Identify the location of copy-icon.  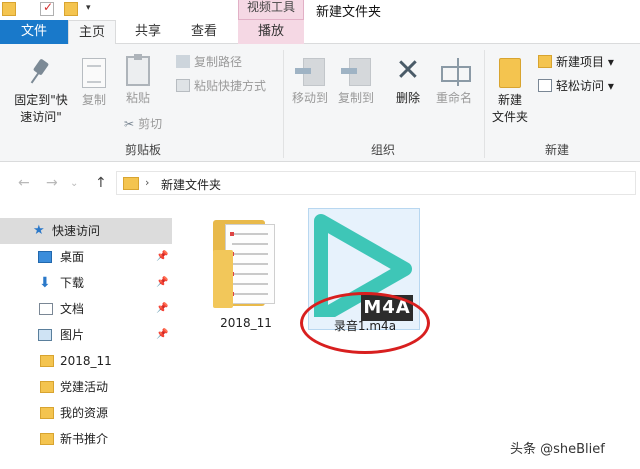
(94, 73).